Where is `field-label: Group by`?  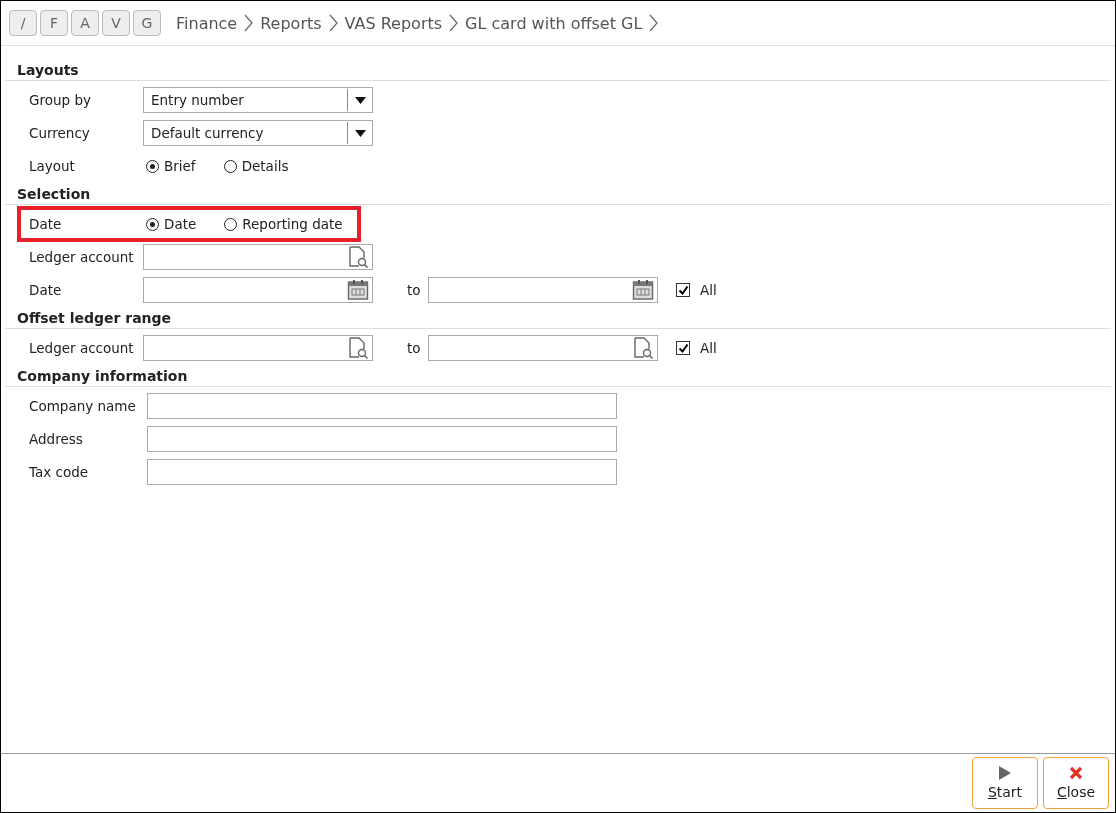 field-label: Group by is located at coordinates (60, 100).